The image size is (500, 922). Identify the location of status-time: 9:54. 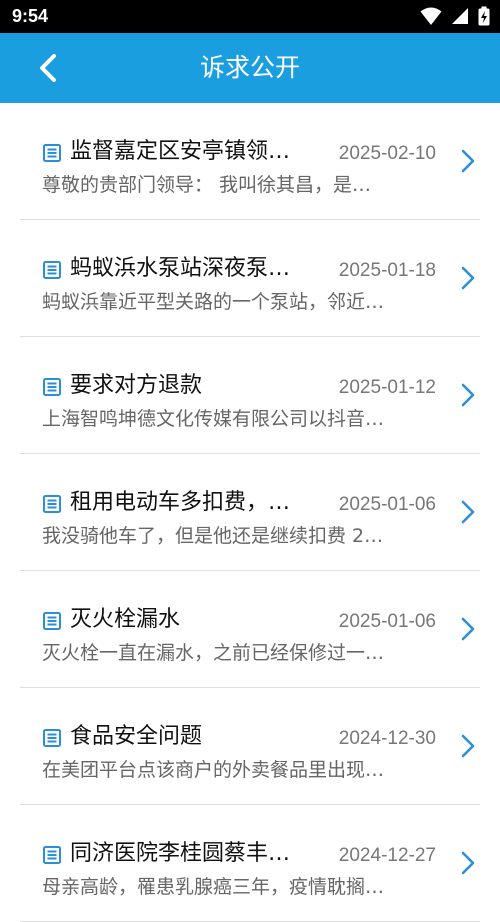
(30, 16).